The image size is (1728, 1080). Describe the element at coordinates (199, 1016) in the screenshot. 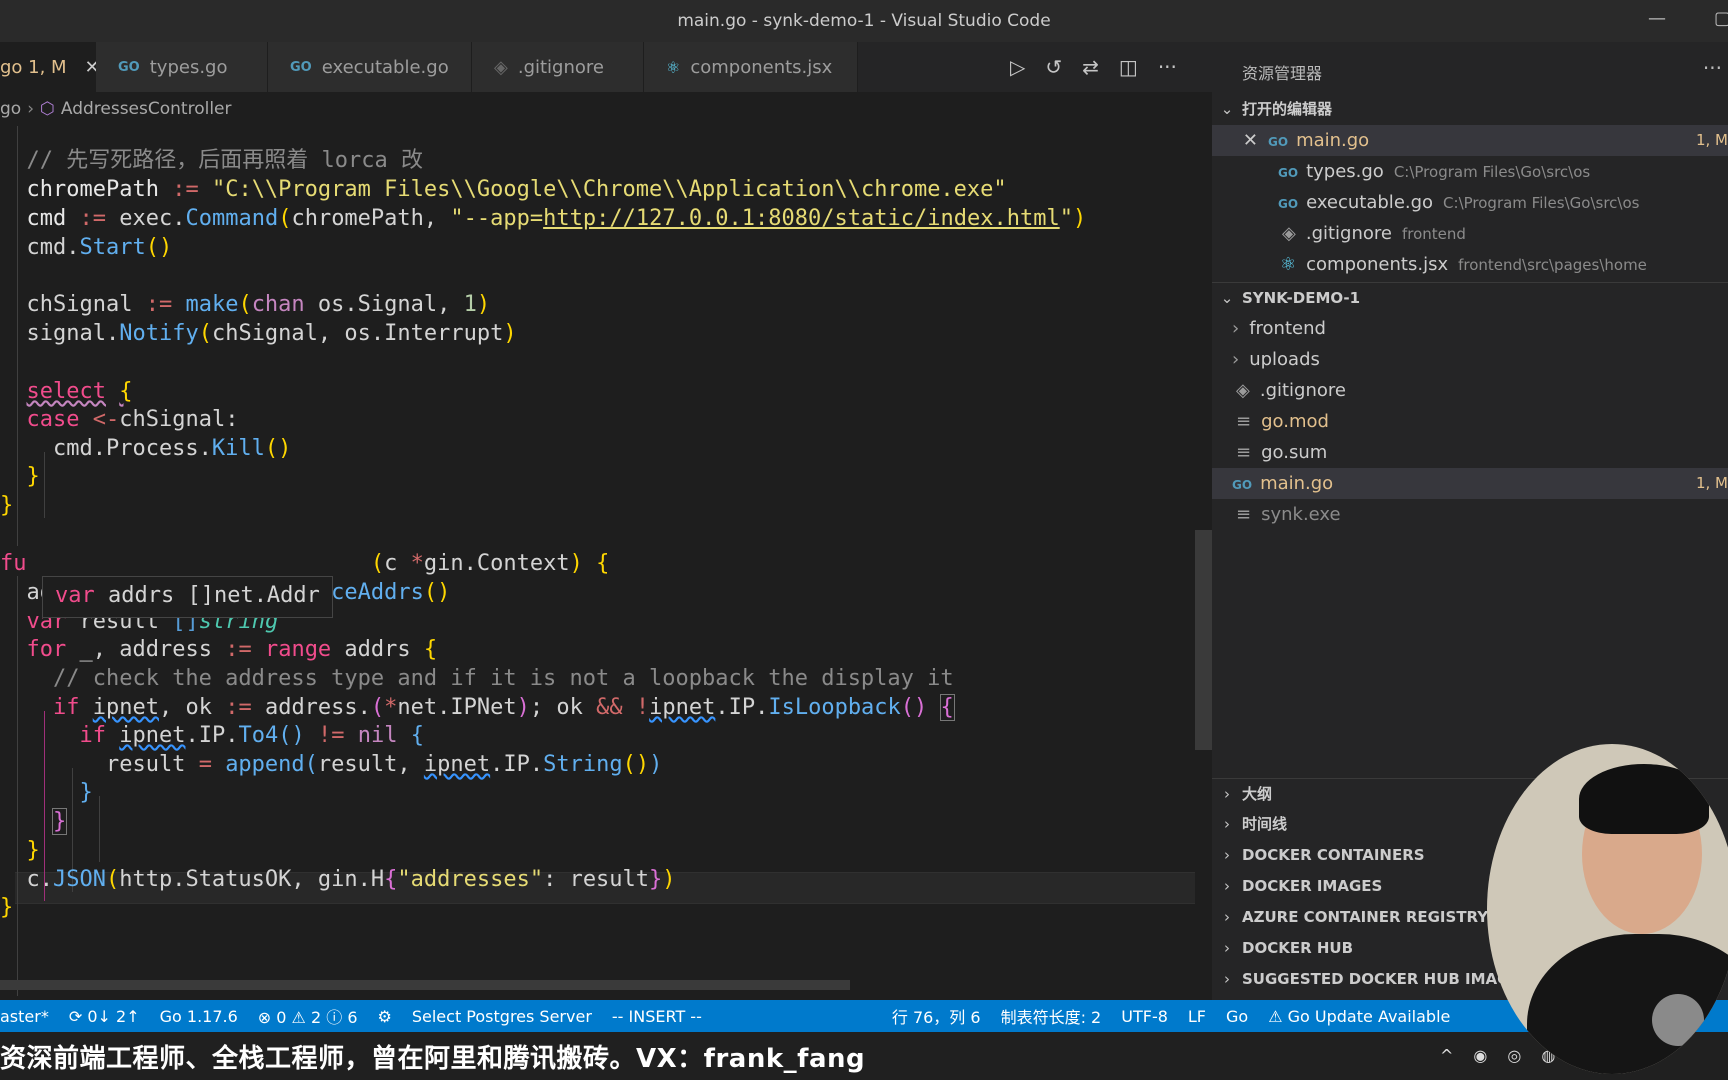

I see `go-version: Go 1.17.6` at that location.